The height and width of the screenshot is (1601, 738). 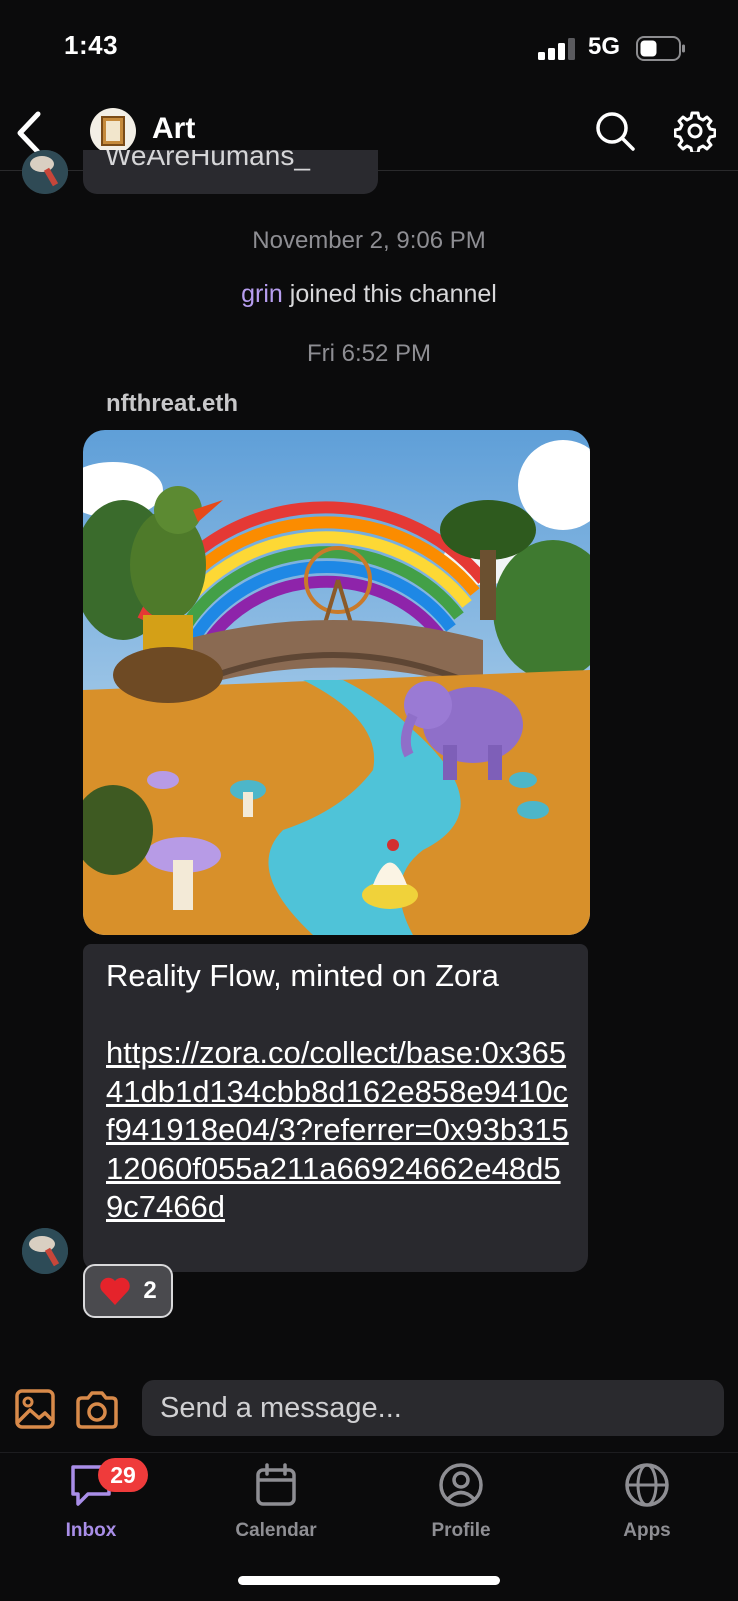 I want to click on previous-message-text: WeAreHumans_, so click(x=207, y=160).